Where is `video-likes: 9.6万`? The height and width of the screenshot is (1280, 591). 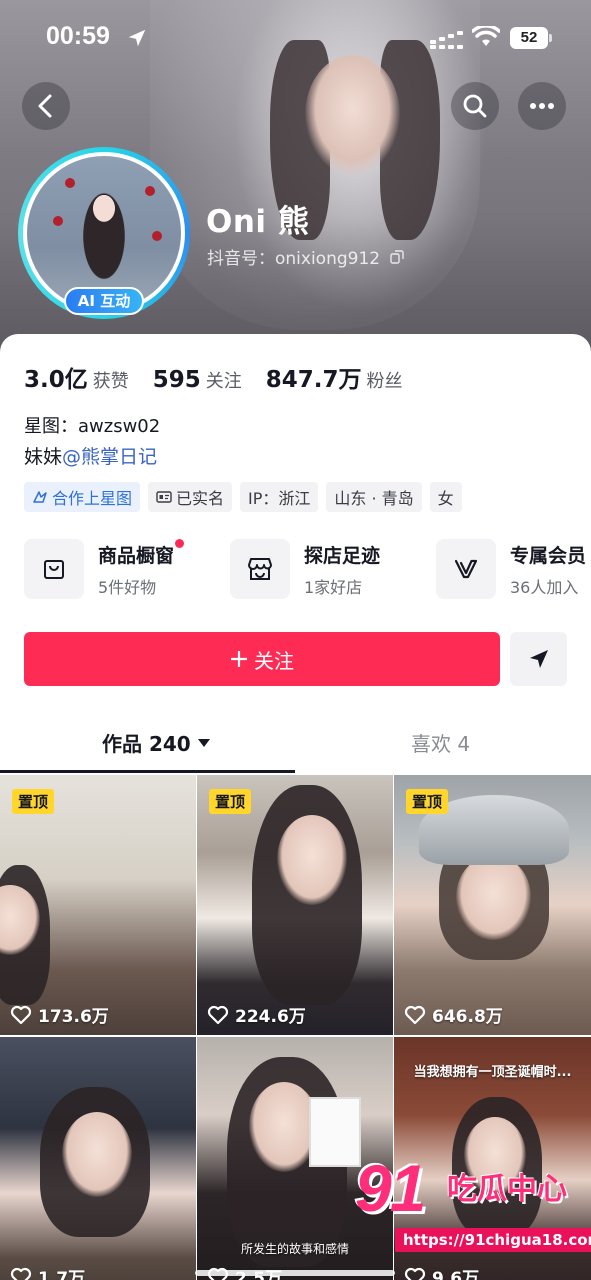 video-likes: 9.6万 is located at coordinates (441, 1272).